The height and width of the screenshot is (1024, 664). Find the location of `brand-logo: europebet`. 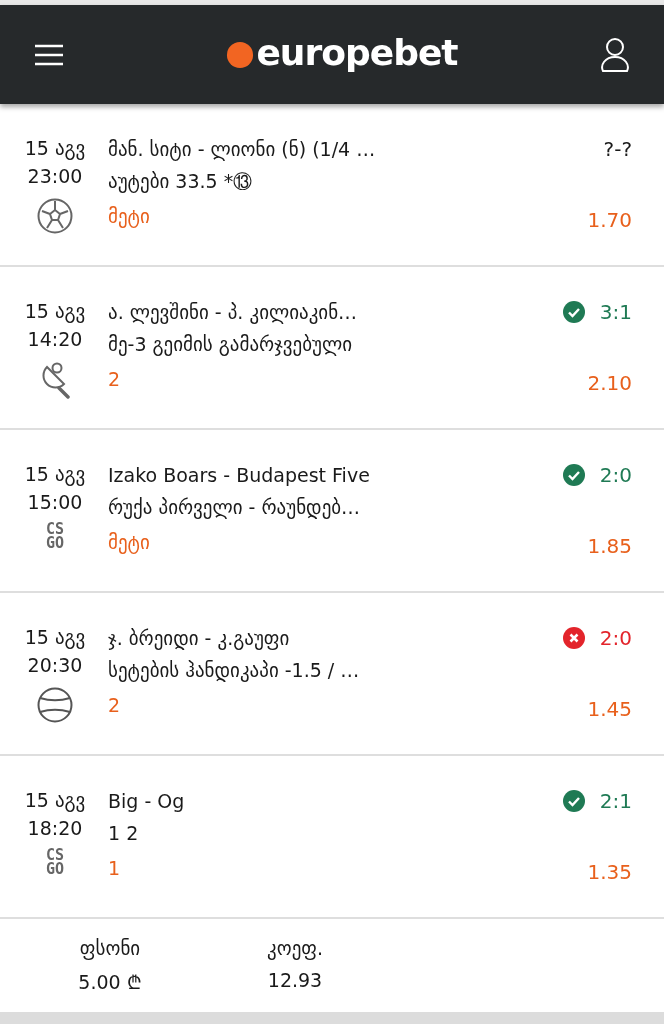

brand-logo: europebet is located at coordinates (357, 54).